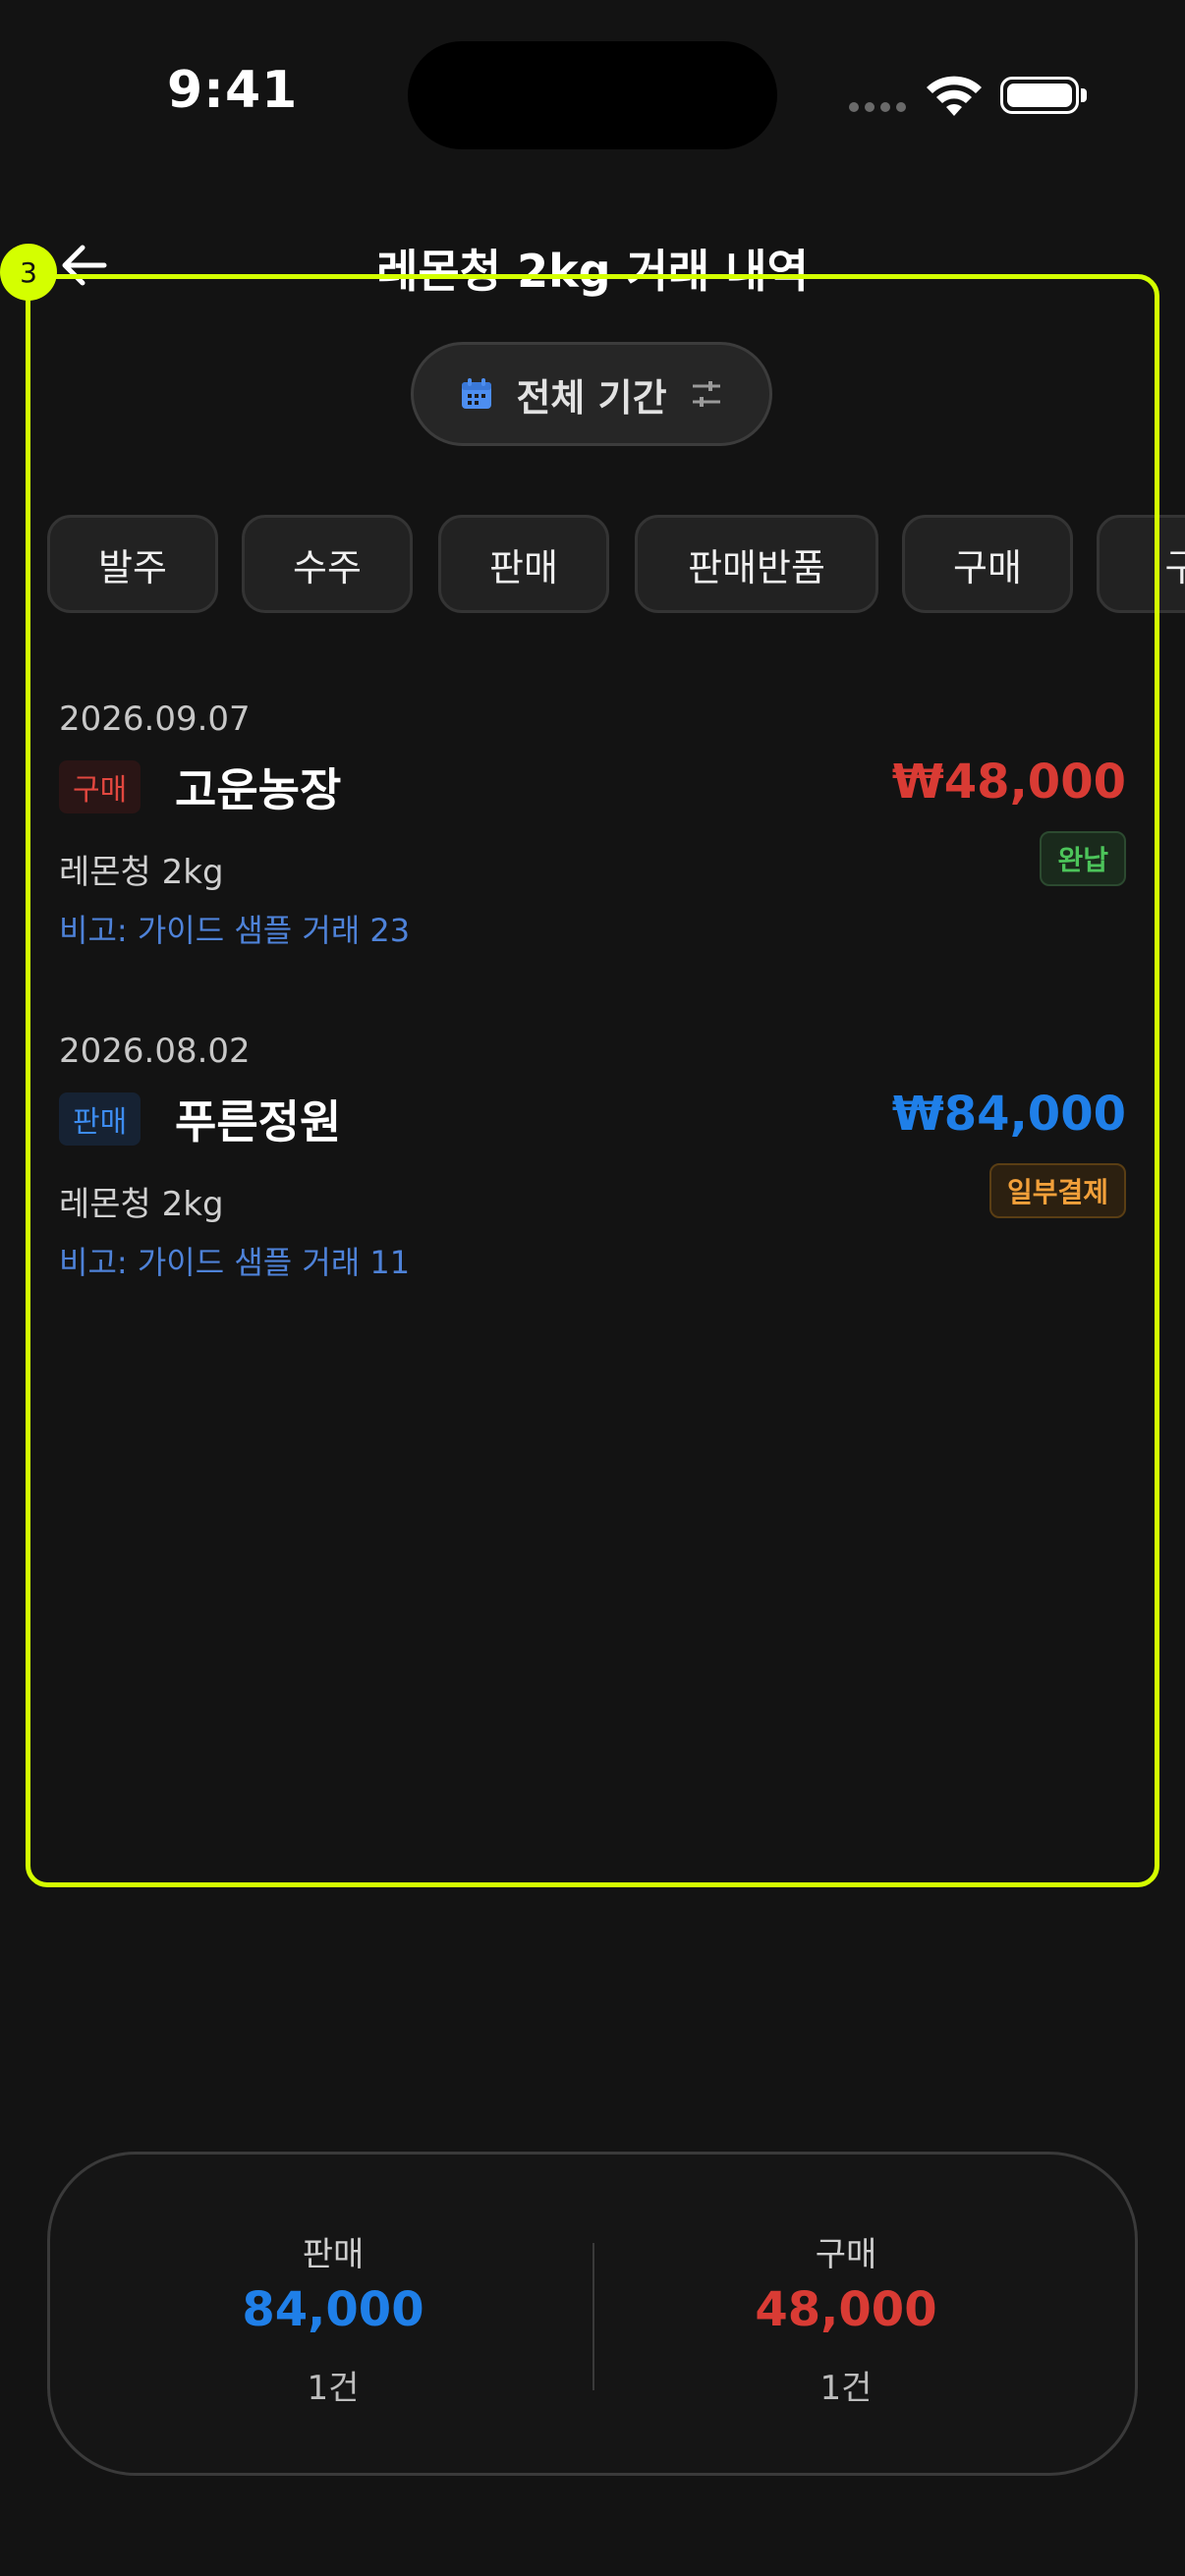 This screenshot has width=1185, height=2576. Describe the element at coordinates (258, 789) in the screenshot. I see `transaction-party: 고운농장` at that location.